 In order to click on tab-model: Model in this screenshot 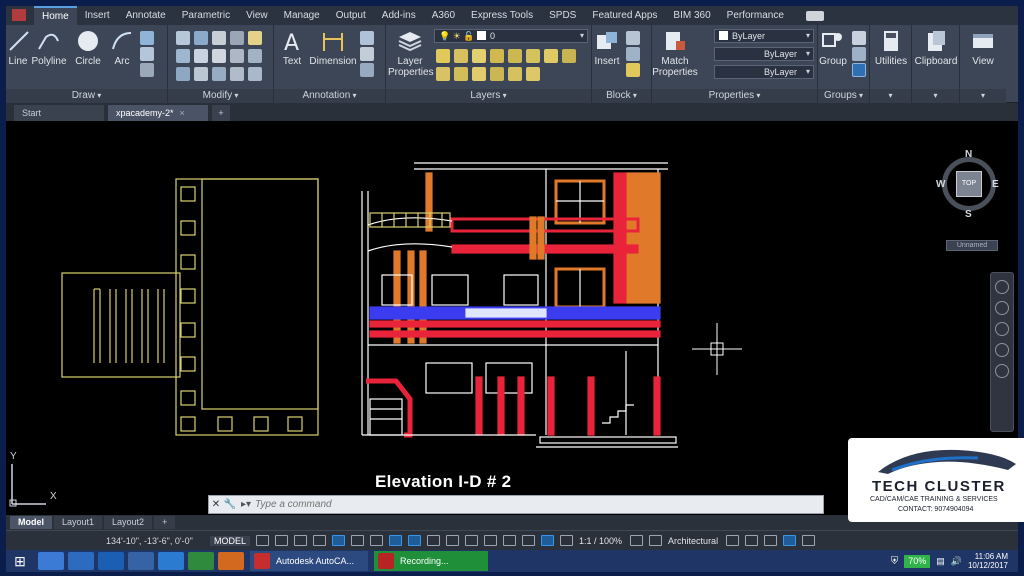, I will do `click(31, 522)`.